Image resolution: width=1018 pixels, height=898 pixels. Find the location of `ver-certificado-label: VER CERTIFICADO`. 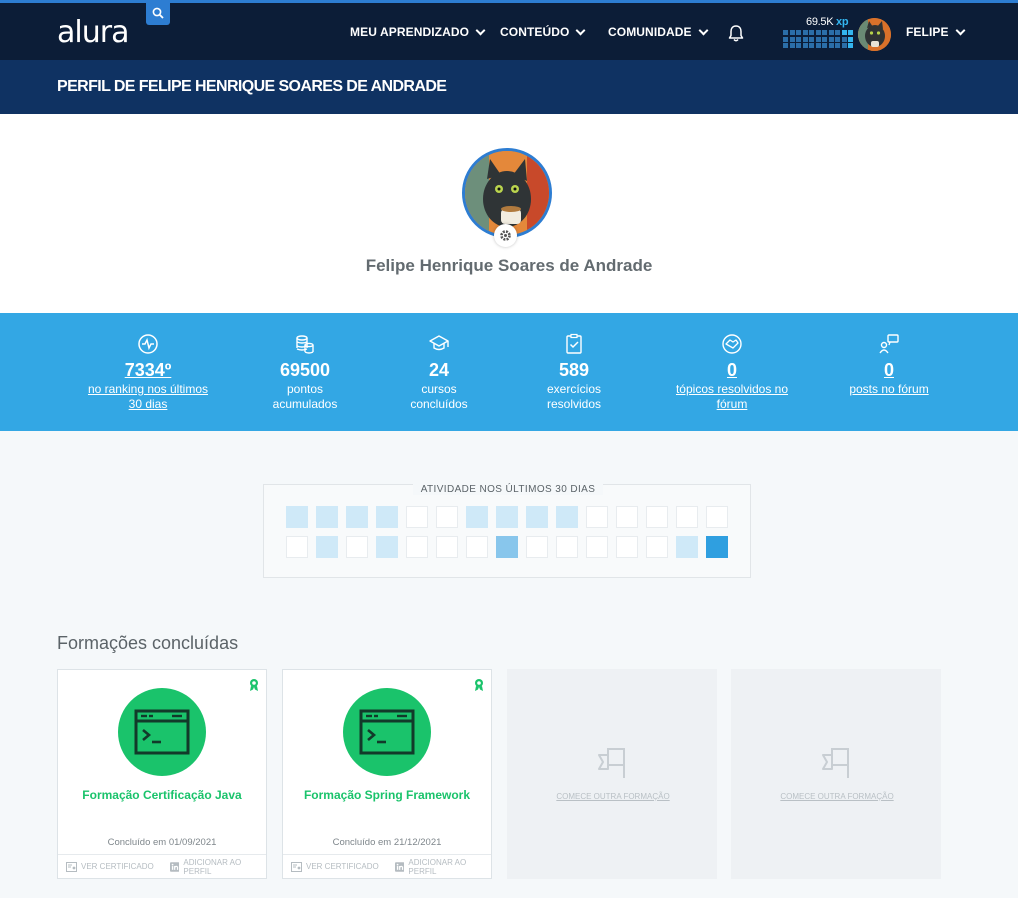

ver-certificado-label: VER CERTIFICADO is located at coordinates (117, 866).